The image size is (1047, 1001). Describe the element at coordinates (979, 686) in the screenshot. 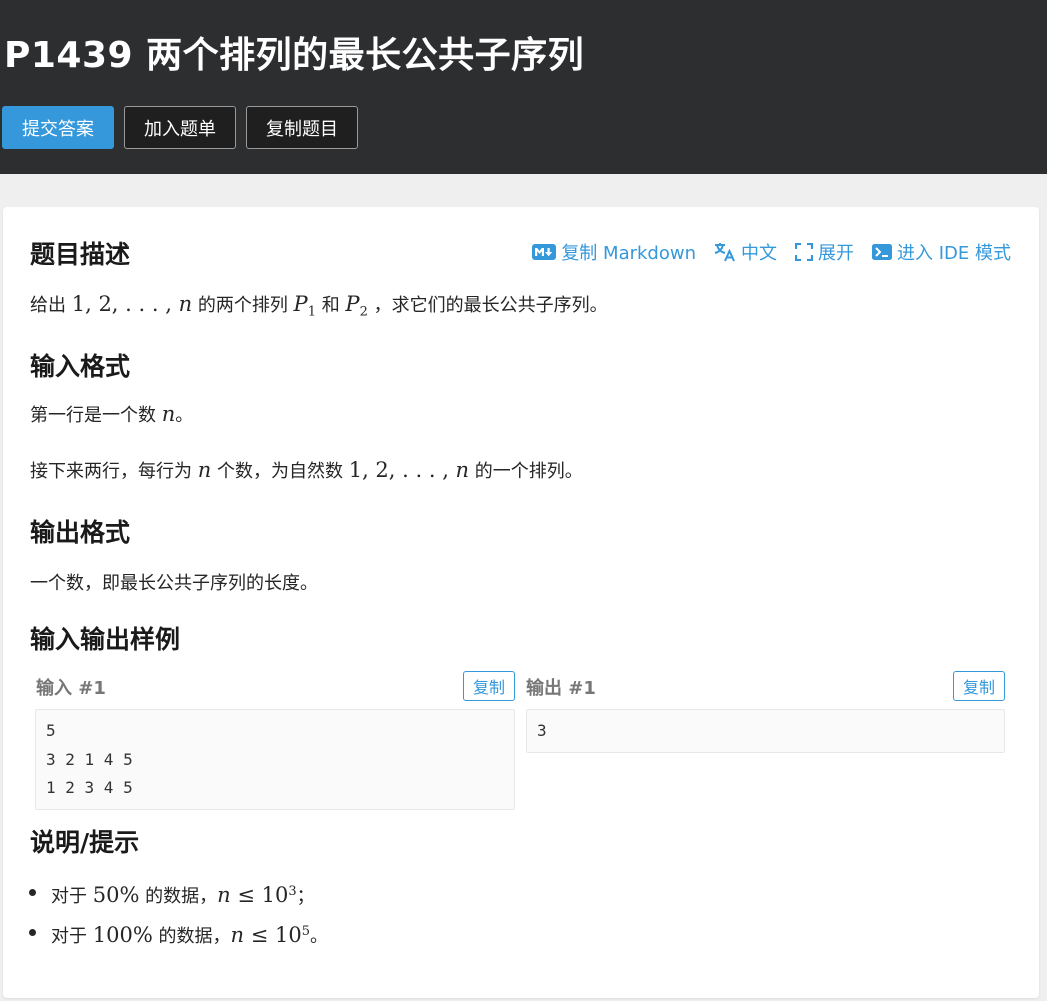

I see `copy-output-button: 复制` at that location.